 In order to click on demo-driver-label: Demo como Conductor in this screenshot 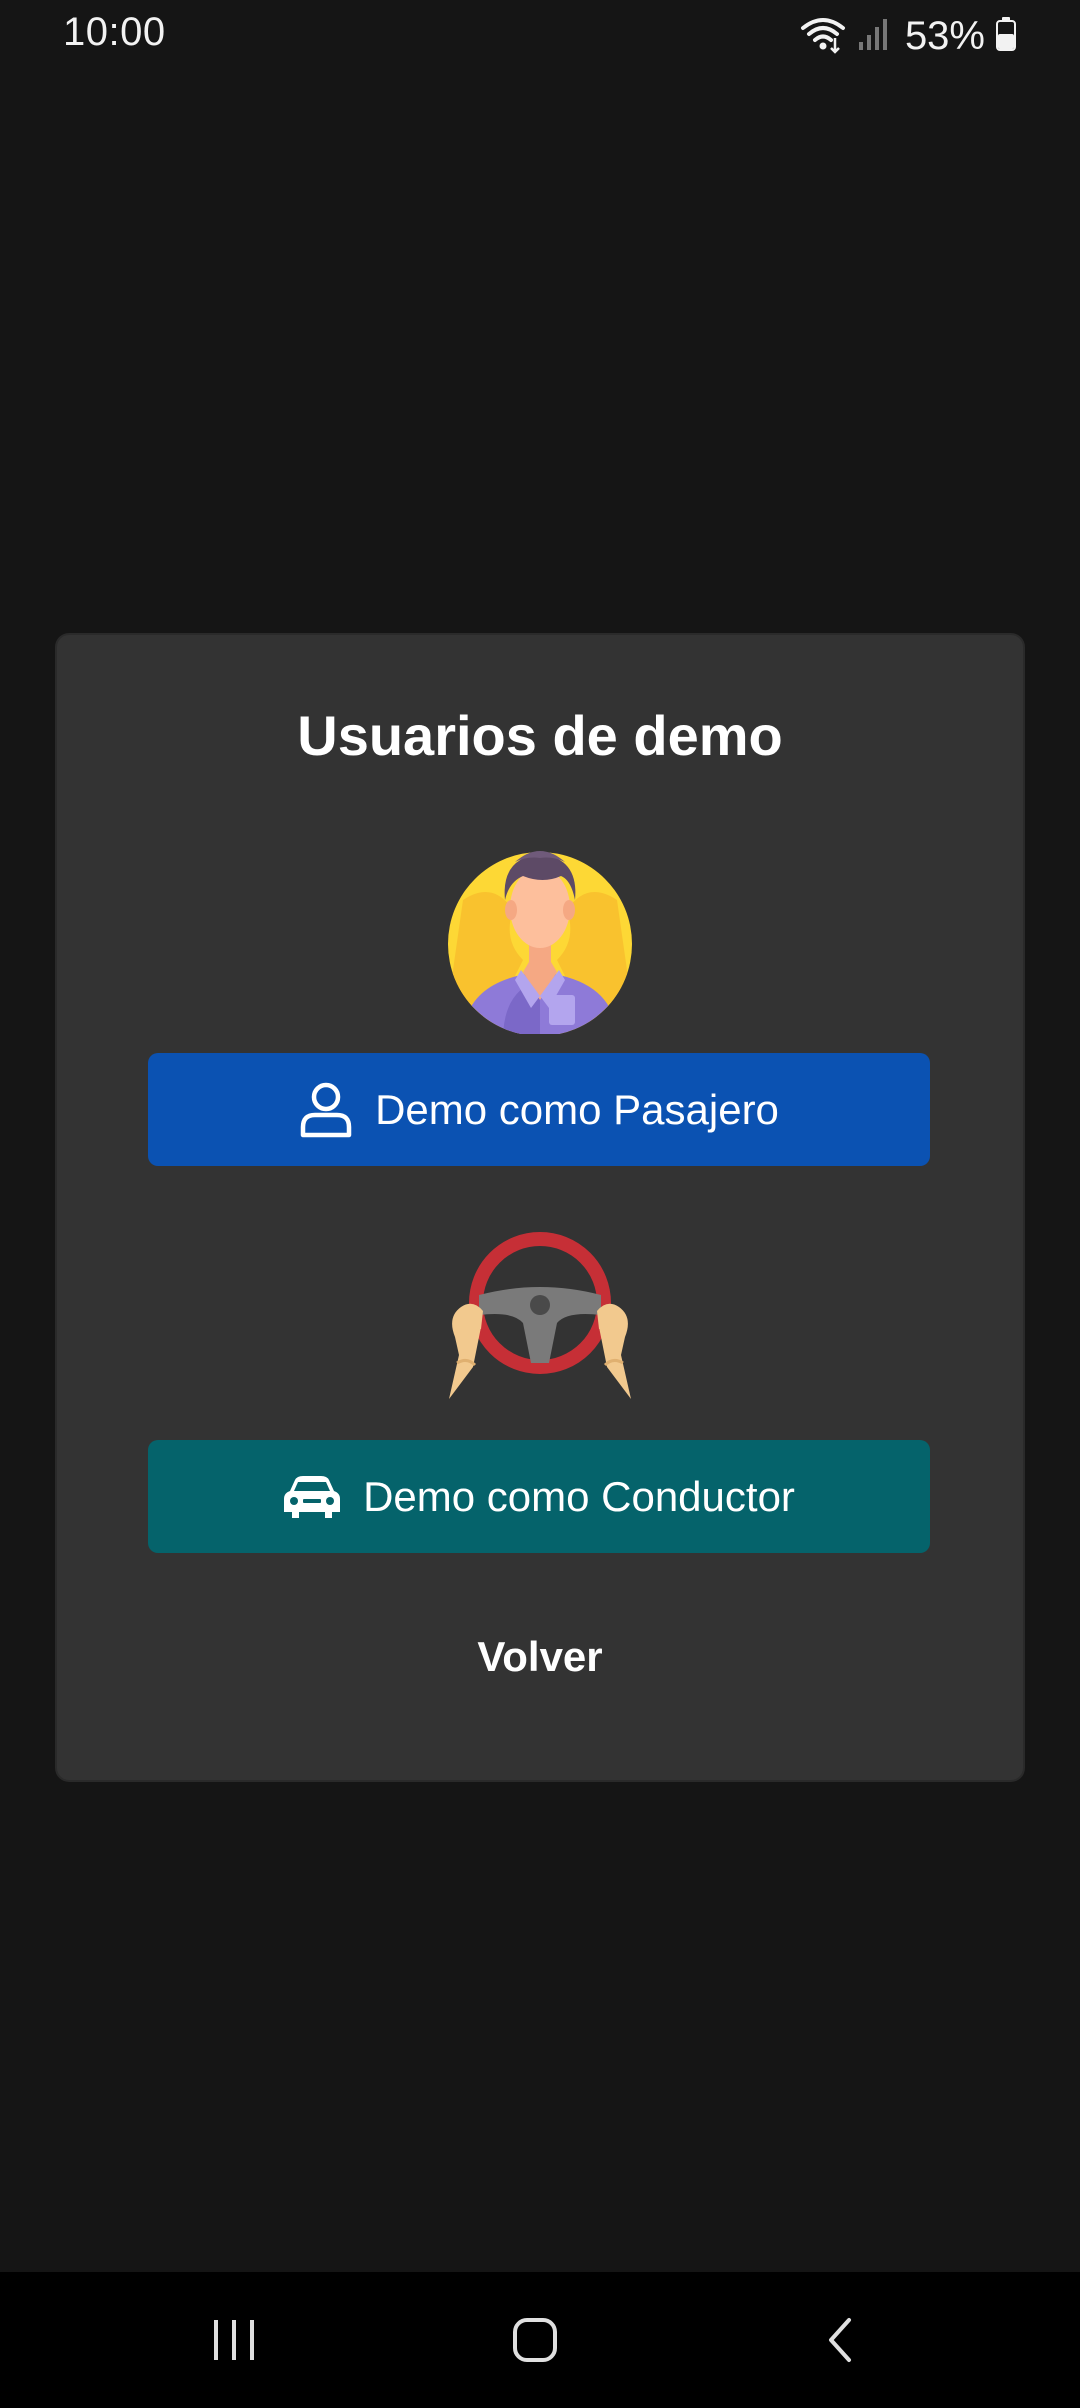, I will do `click(579, 1496)`.